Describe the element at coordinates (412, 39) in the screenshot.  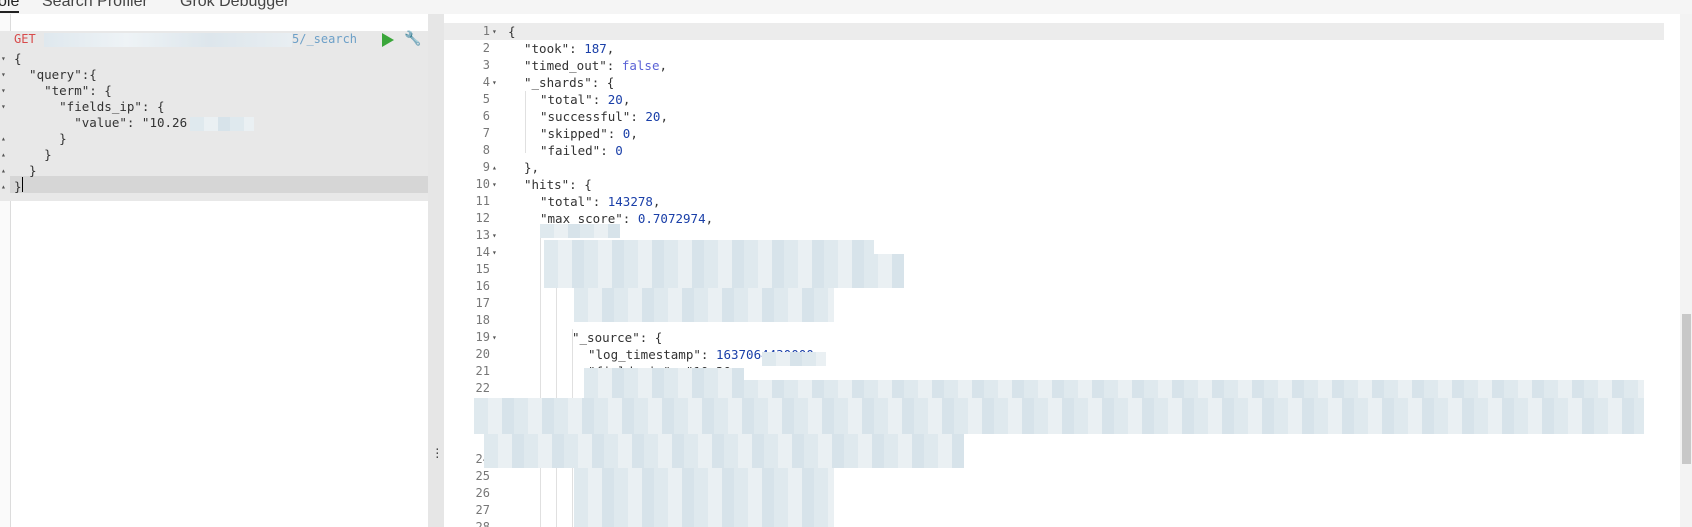
I see `wrench-icon: 🔧` at that location.